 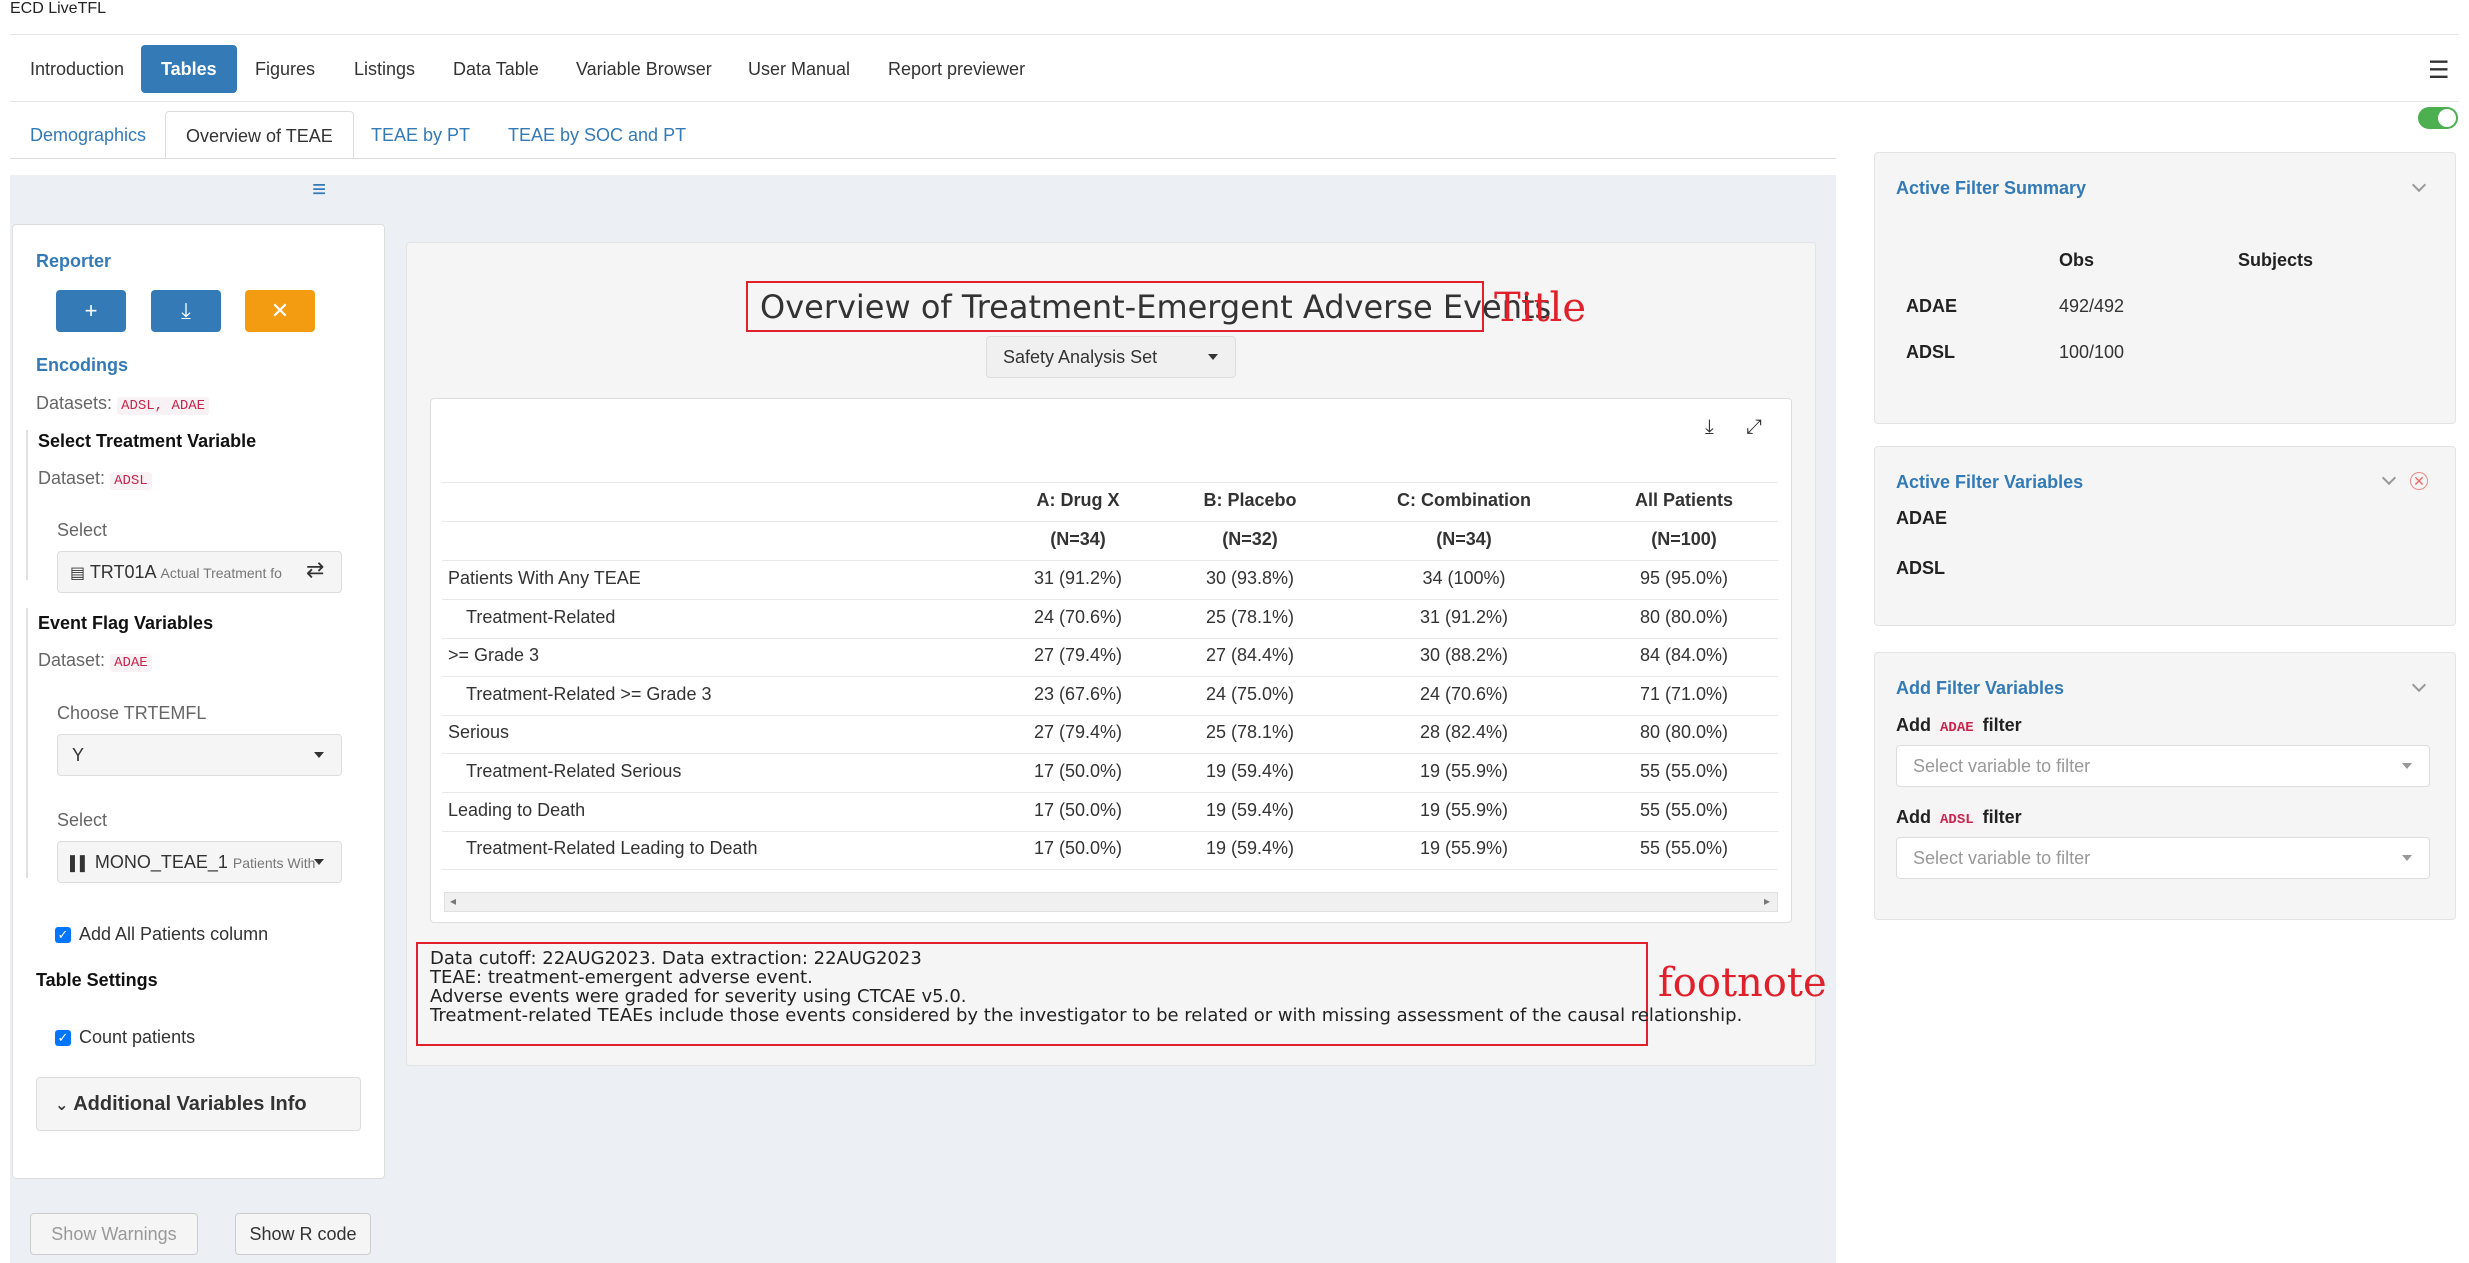 What do you see at coordinates (956, 69) in the screenshot?
I see `nav-report-previewer: Report previewer` at bounding box center [956, 69].